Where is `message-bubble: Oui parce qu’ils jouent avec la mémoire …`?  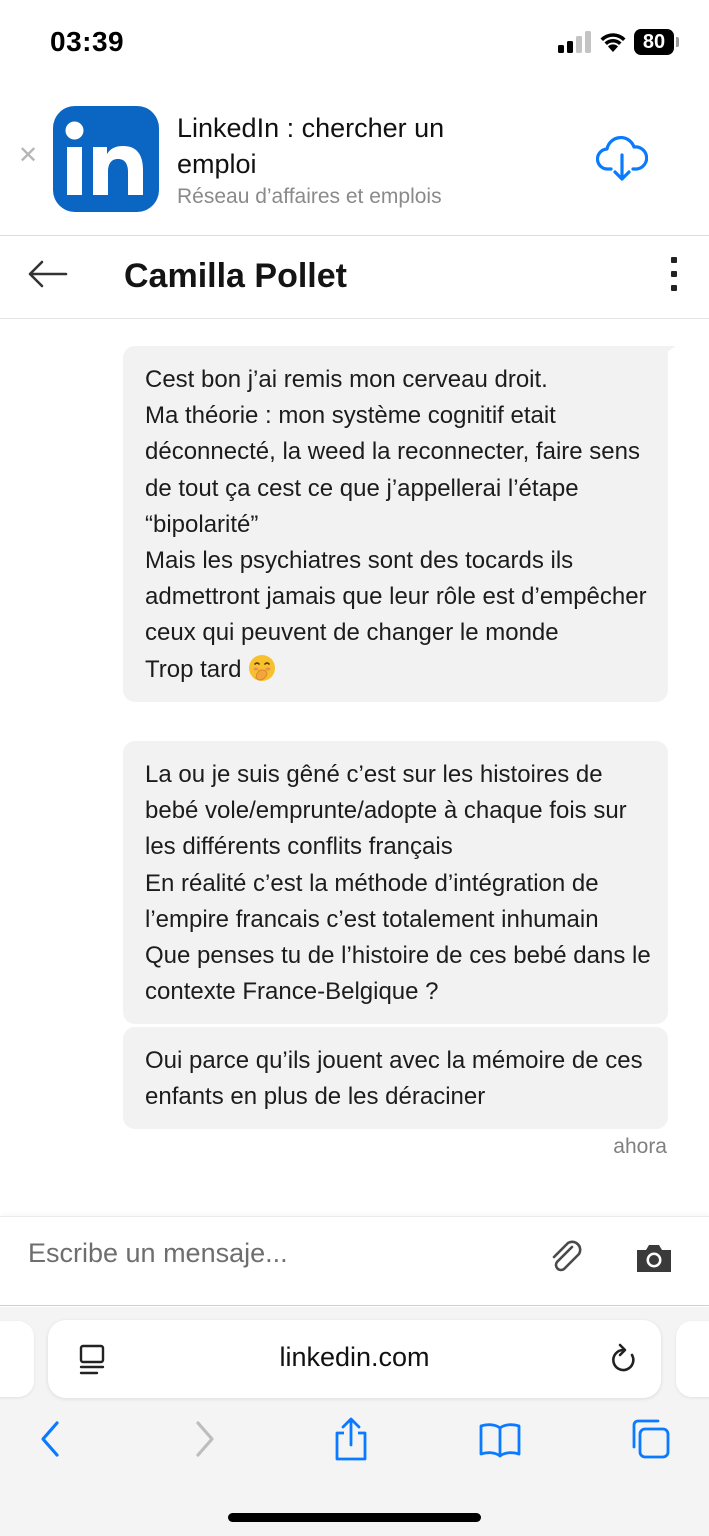
message-bubble: Oui parce qu’ils jouent avec la mémoire … is located at coordinates (395, 1078).